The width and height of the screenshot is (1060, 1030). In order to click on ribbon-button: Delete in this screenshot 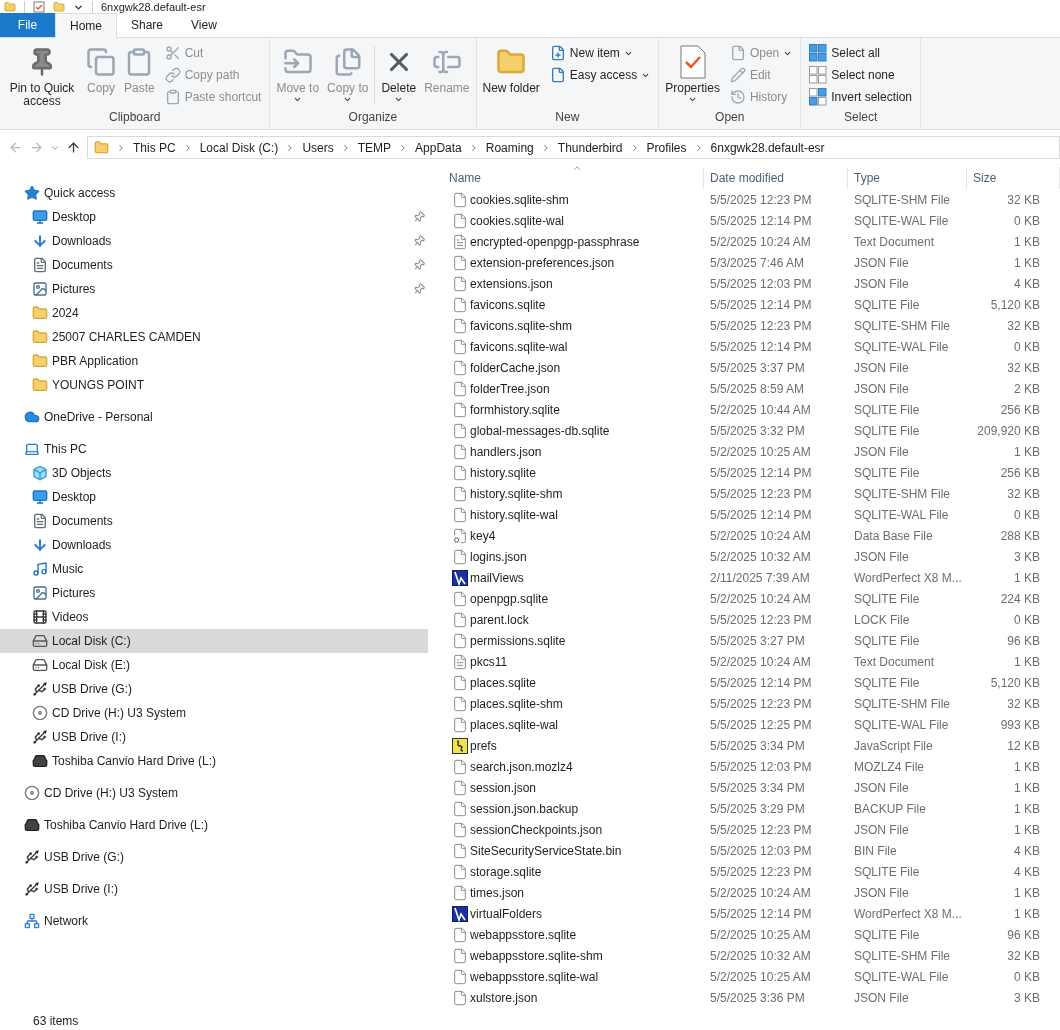, I will do `click(399, 75)`.